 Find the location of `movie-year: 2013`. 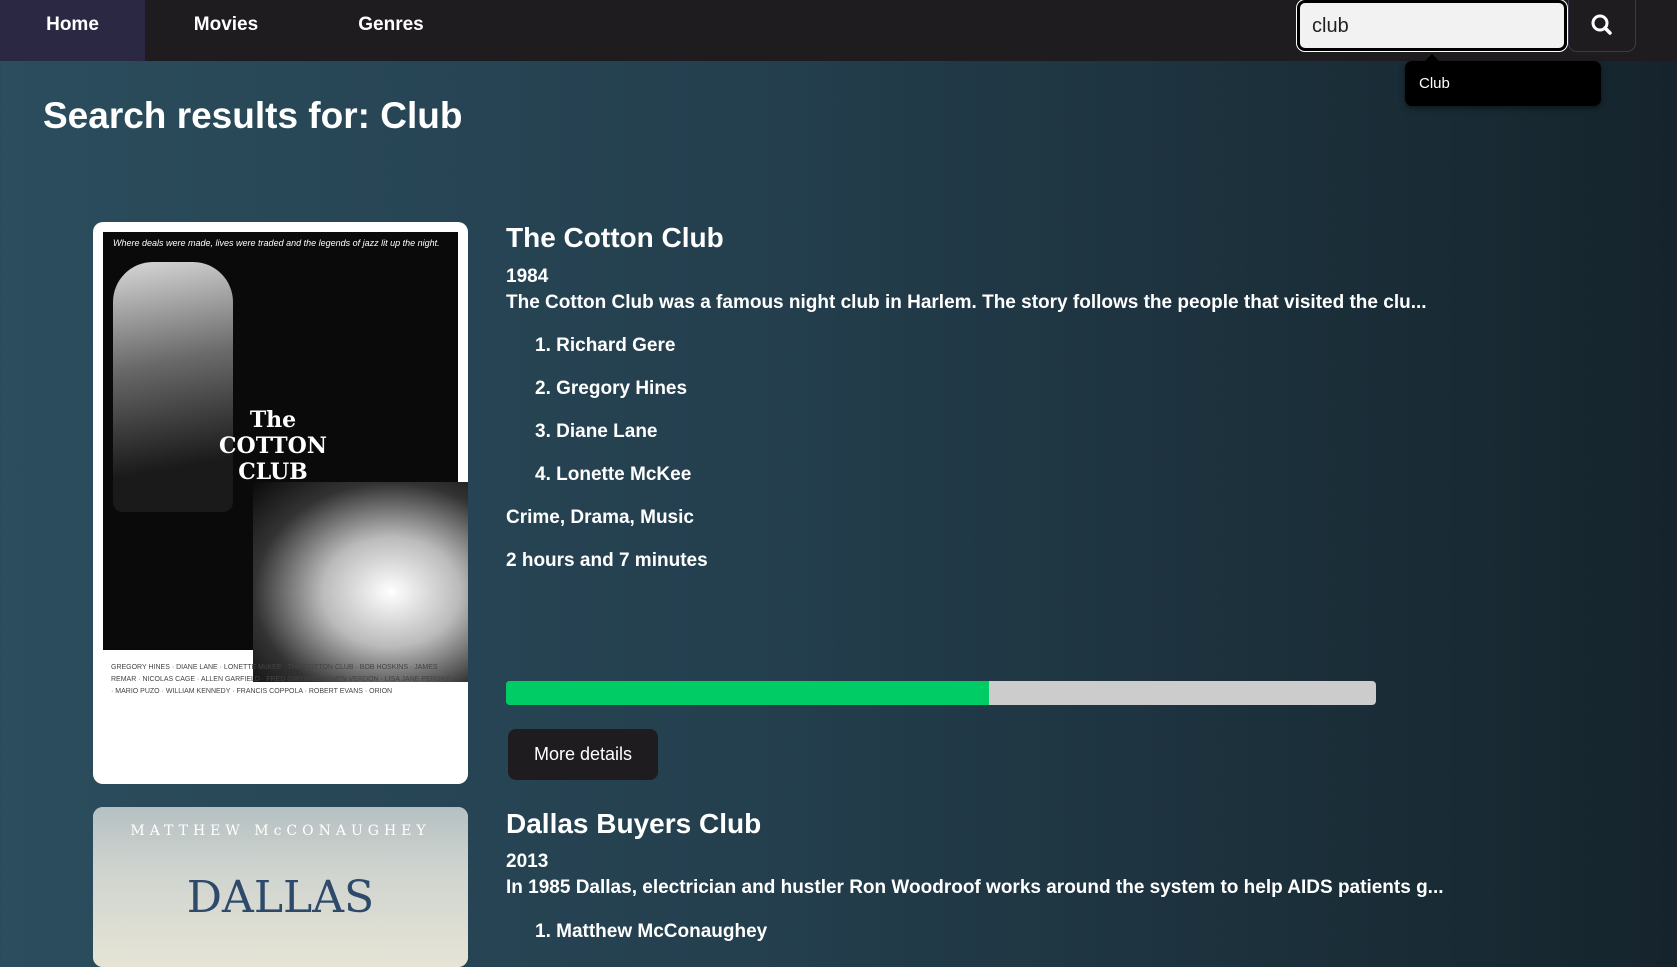

movie-year: 2013 is located at coordinates (527, 861).